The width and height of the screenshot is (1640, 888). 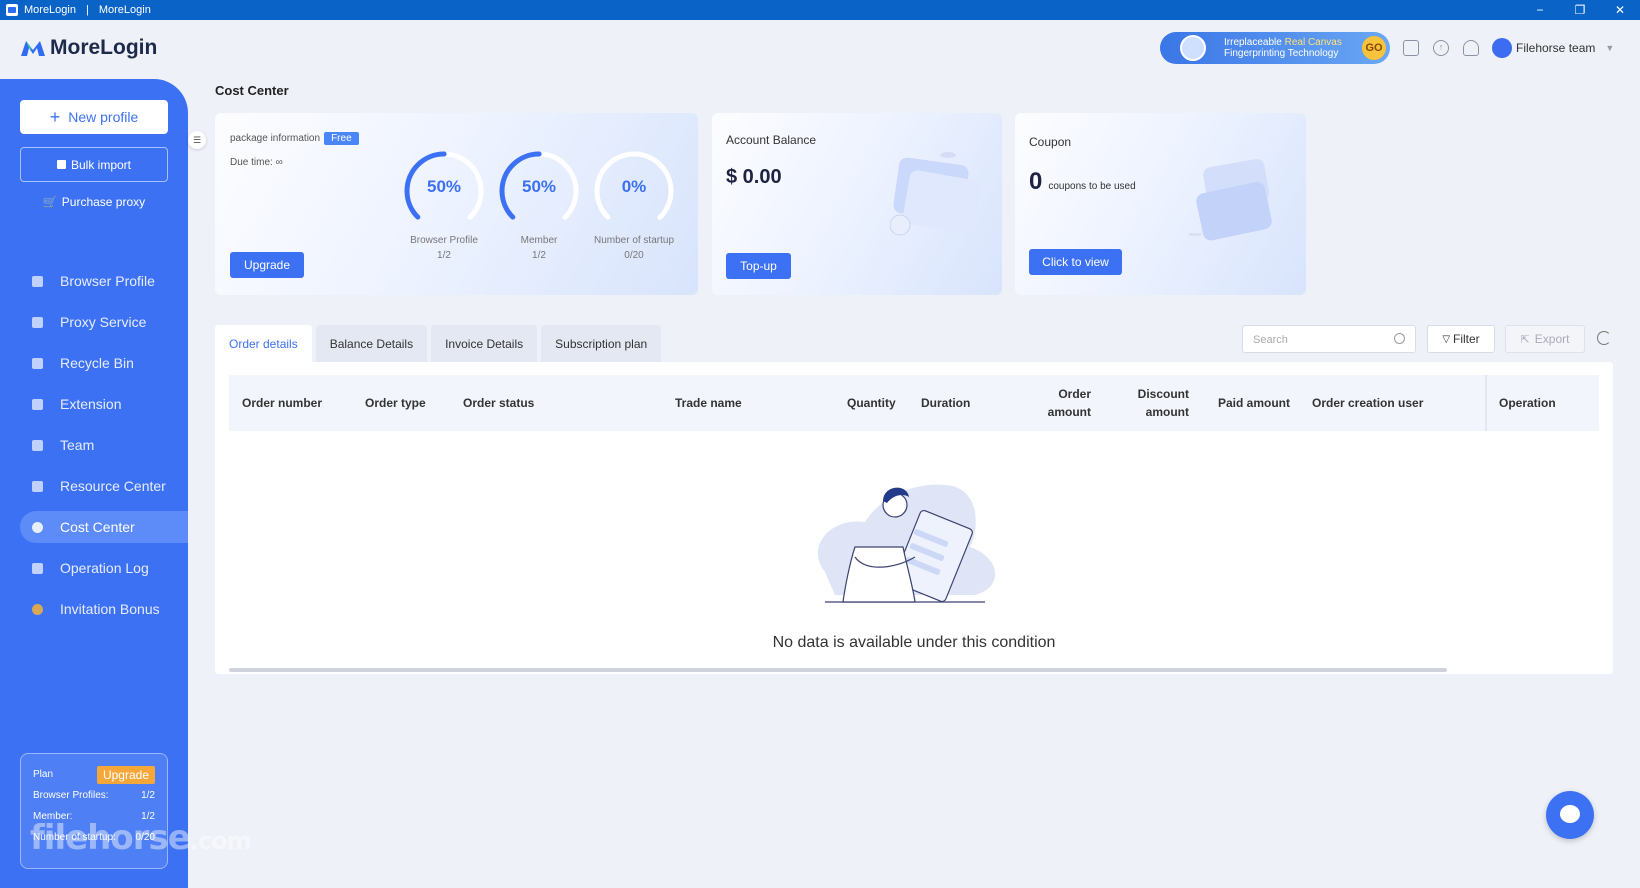 I want to click on package-label-row: package information Free, so click(x=294, y=138).